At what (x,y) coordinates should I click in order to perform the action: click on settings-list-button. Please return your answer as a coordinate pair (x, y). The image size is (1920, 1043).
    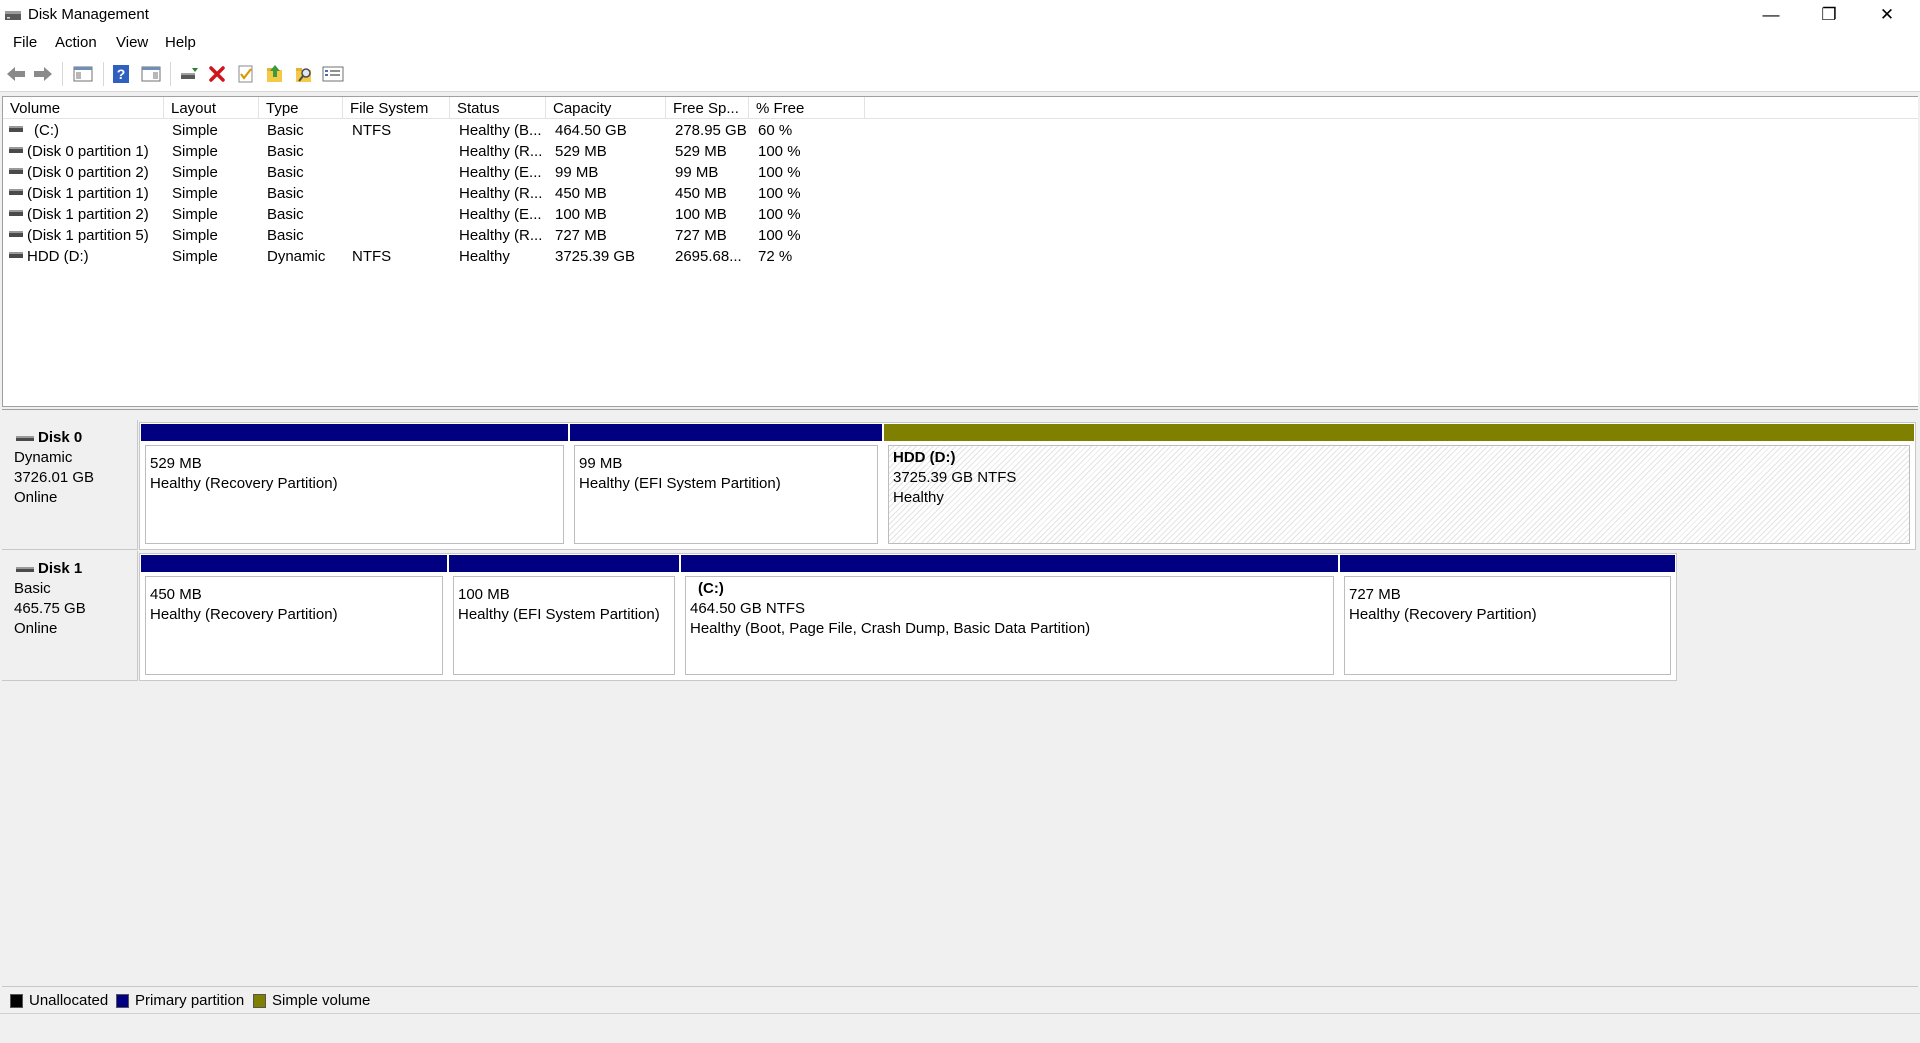
    Looking at the image, I should click on (333, 74).